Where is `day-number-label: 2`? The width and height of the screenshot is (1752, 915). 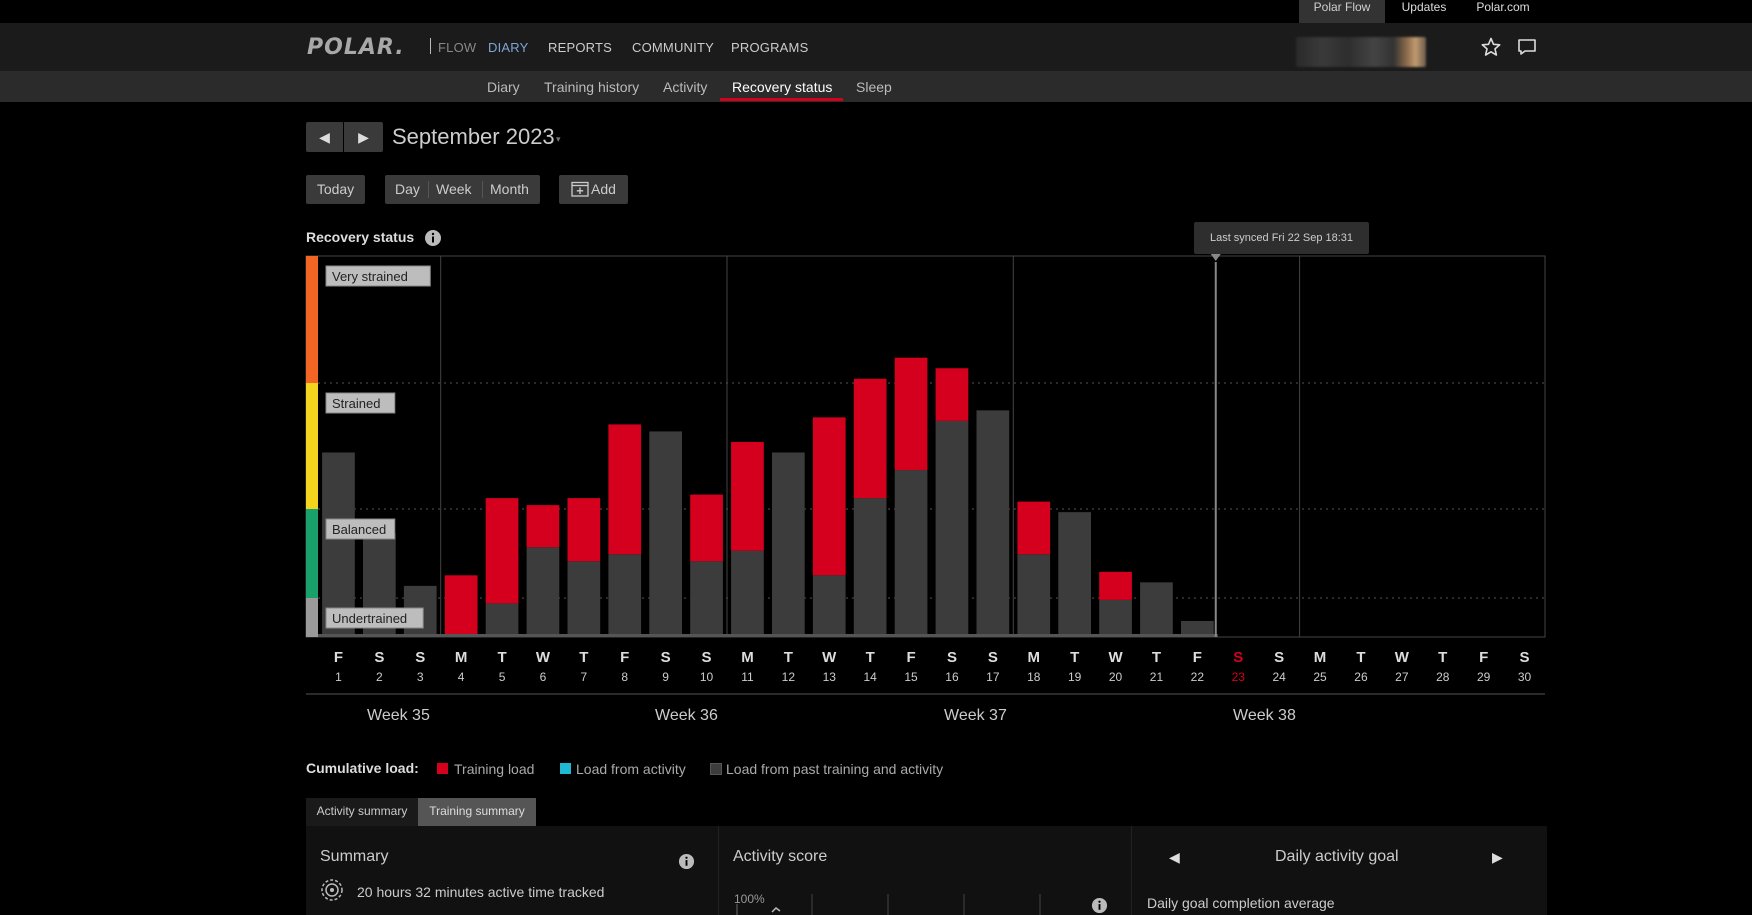 day-number-label: 2 is located at coordinates (379, 677).